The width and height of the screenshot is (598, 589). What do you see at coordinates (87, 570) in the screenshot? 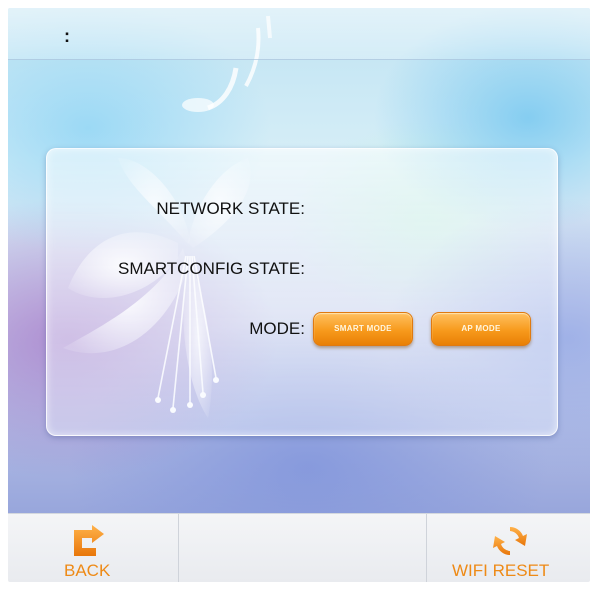
I see `back-label: BACK` at bounding box center [87, 570].